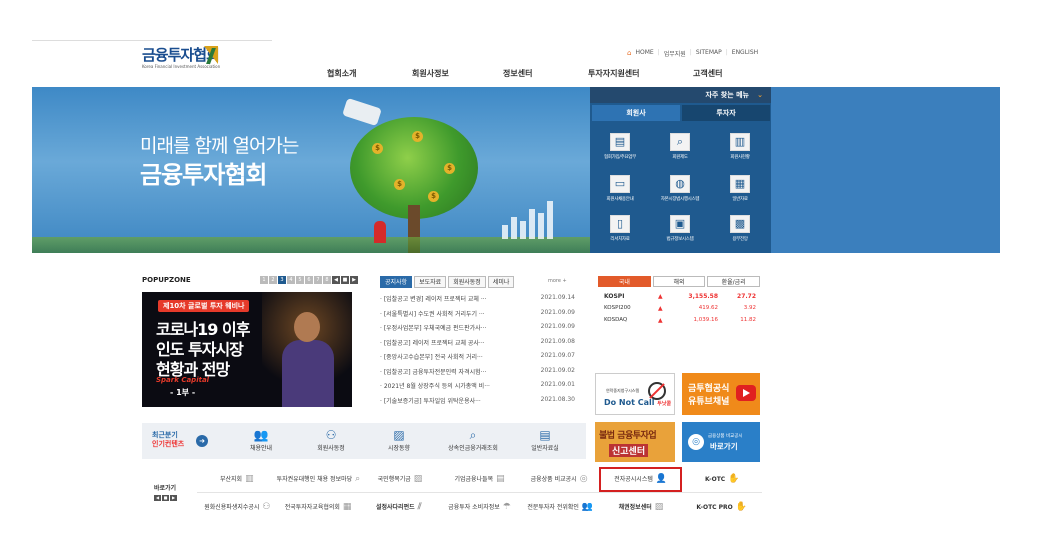 The width and height of the screenshot is (1047, 560). I want to click on pager-page: 6, so click(309, 280).